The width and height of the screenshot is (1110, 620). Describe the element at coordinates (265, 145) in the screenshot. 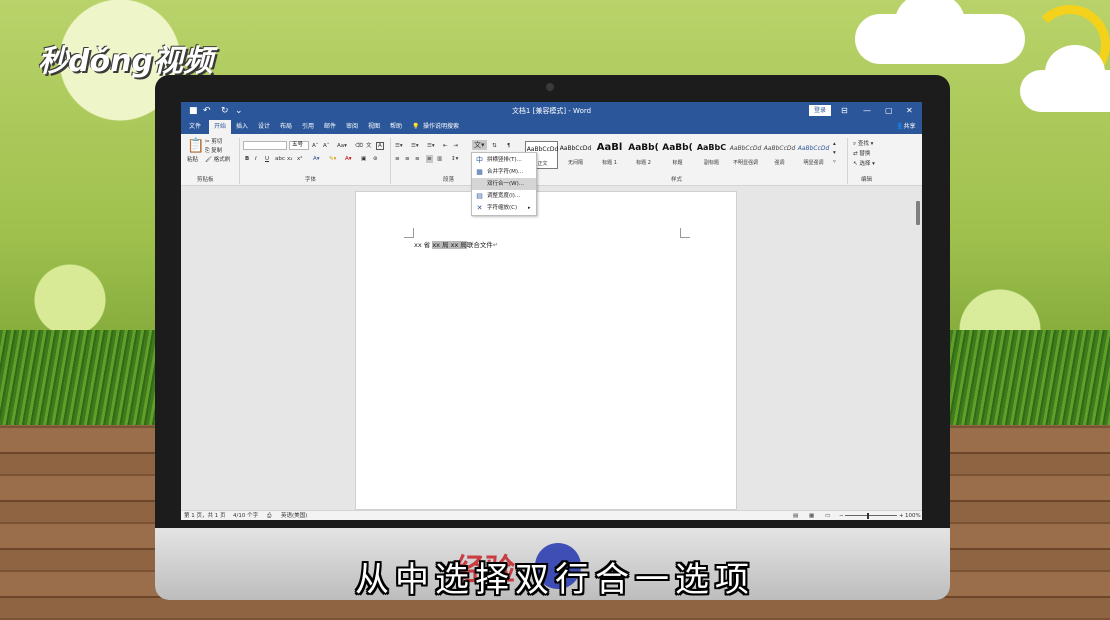

I see `font-name-box` at that location.